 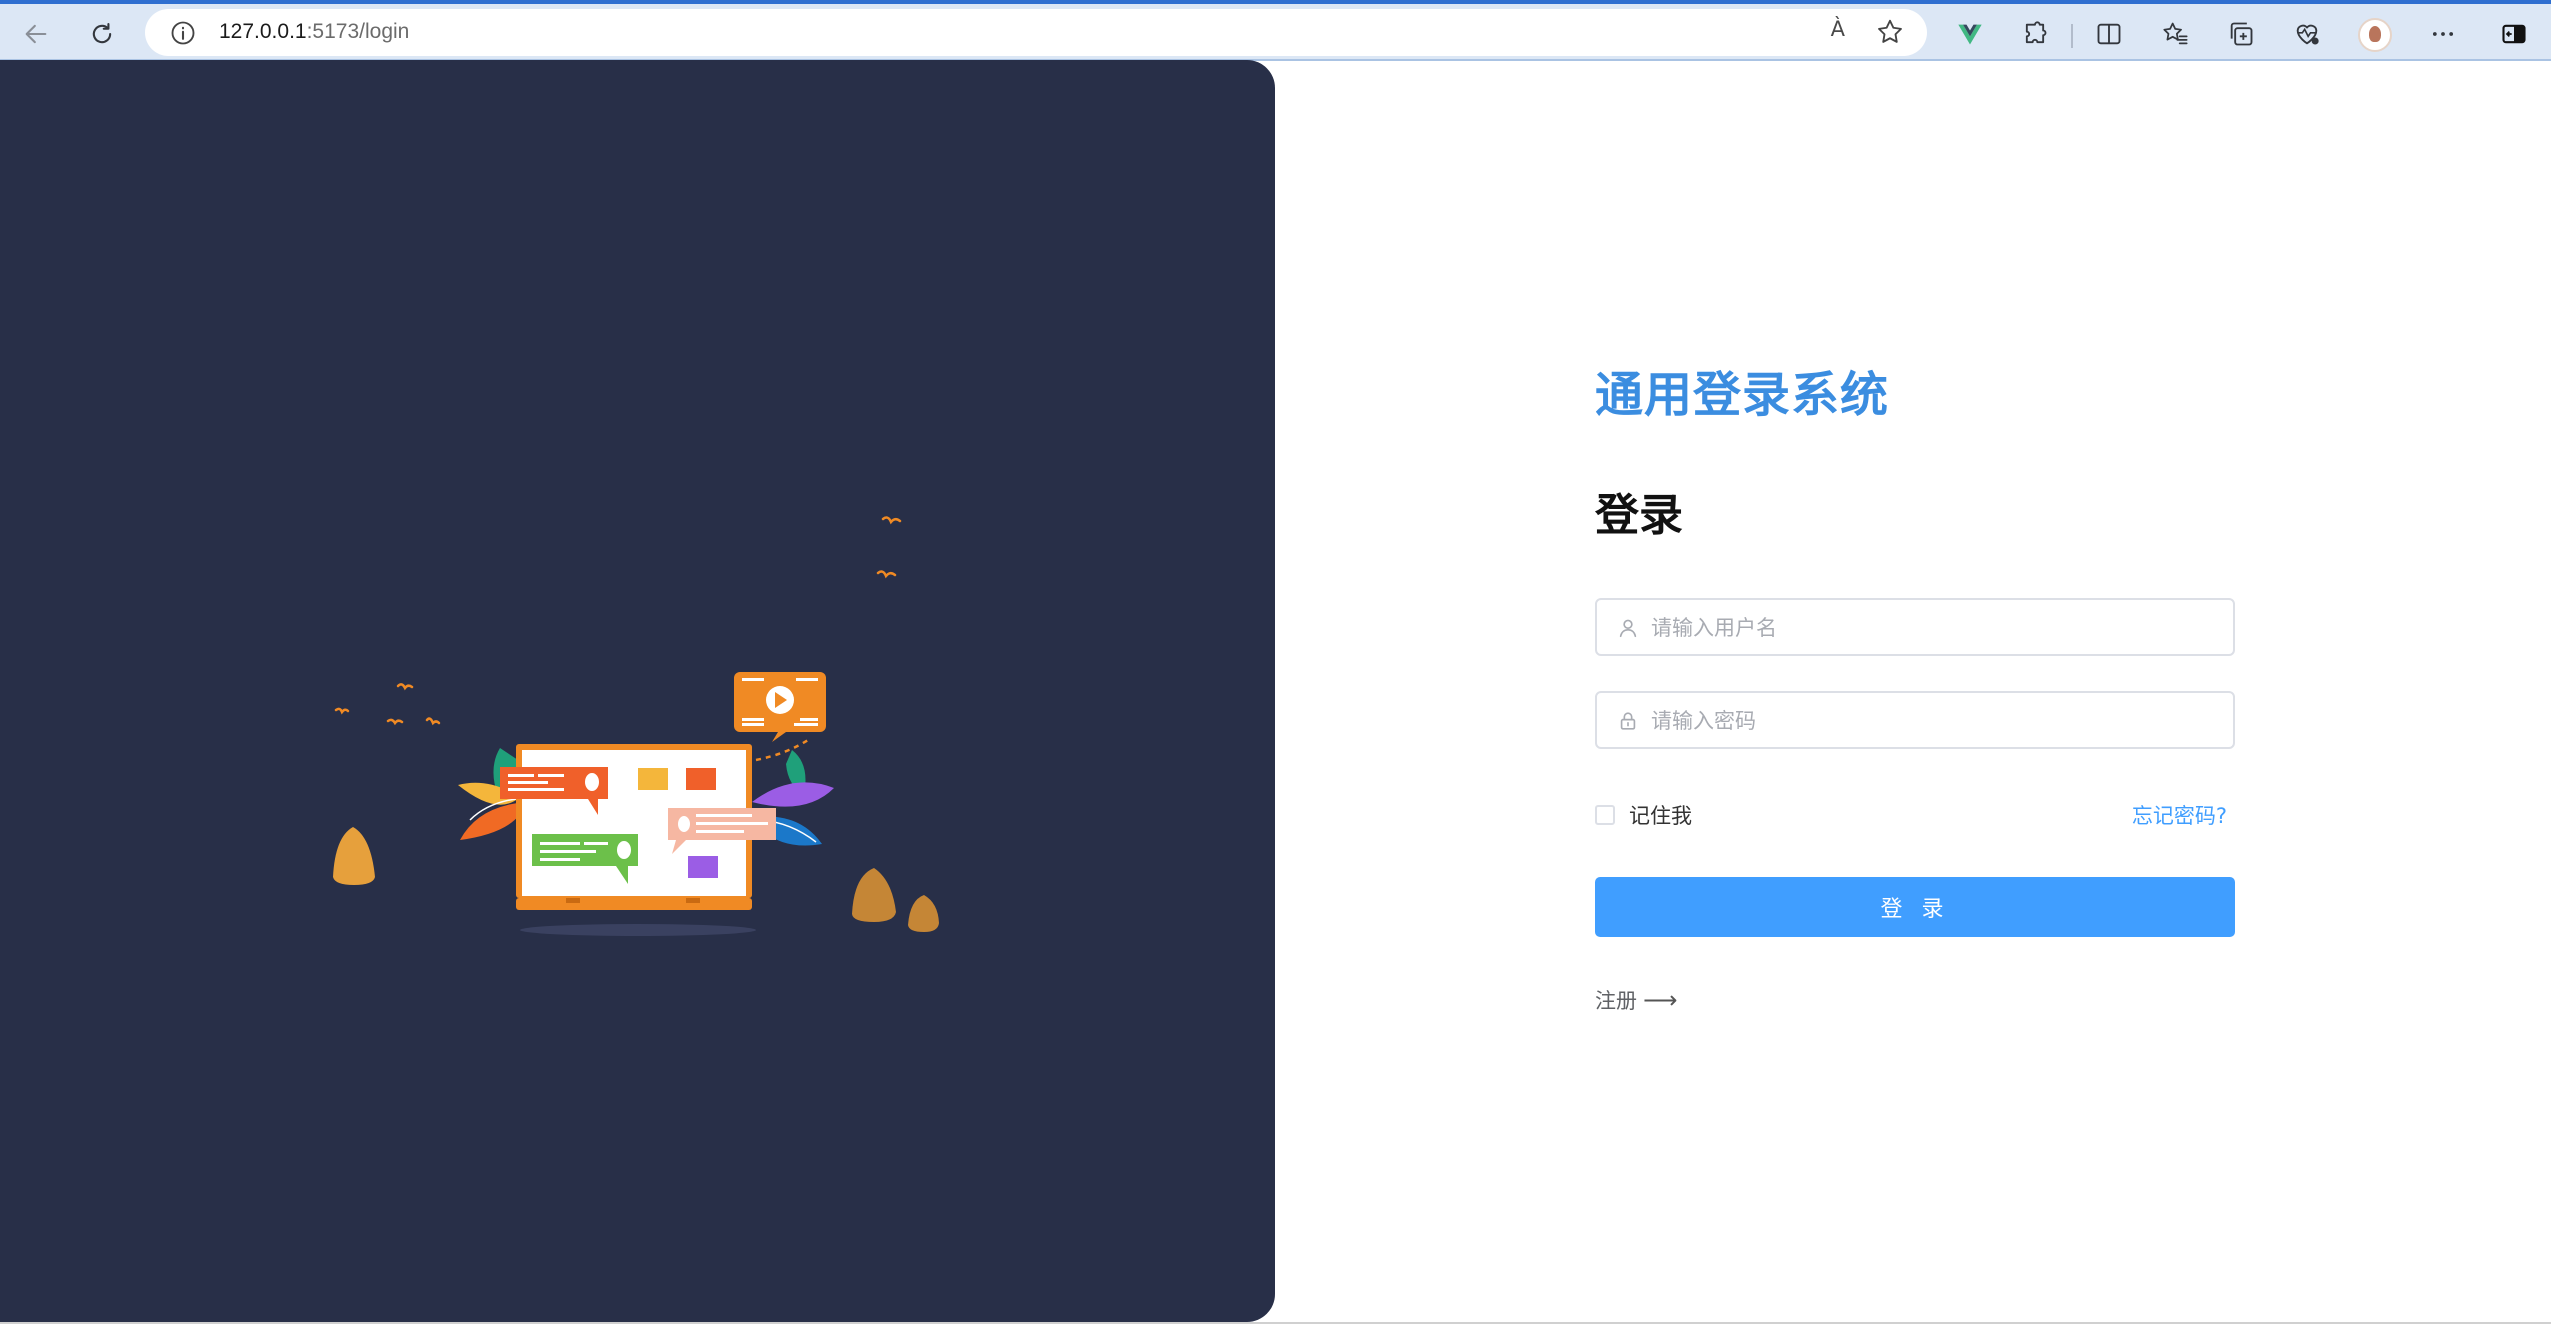 What do you see at coordinates (2375, 35) in the screenshot?
I see `profile-avatar` at bounding box center [2375, 35].